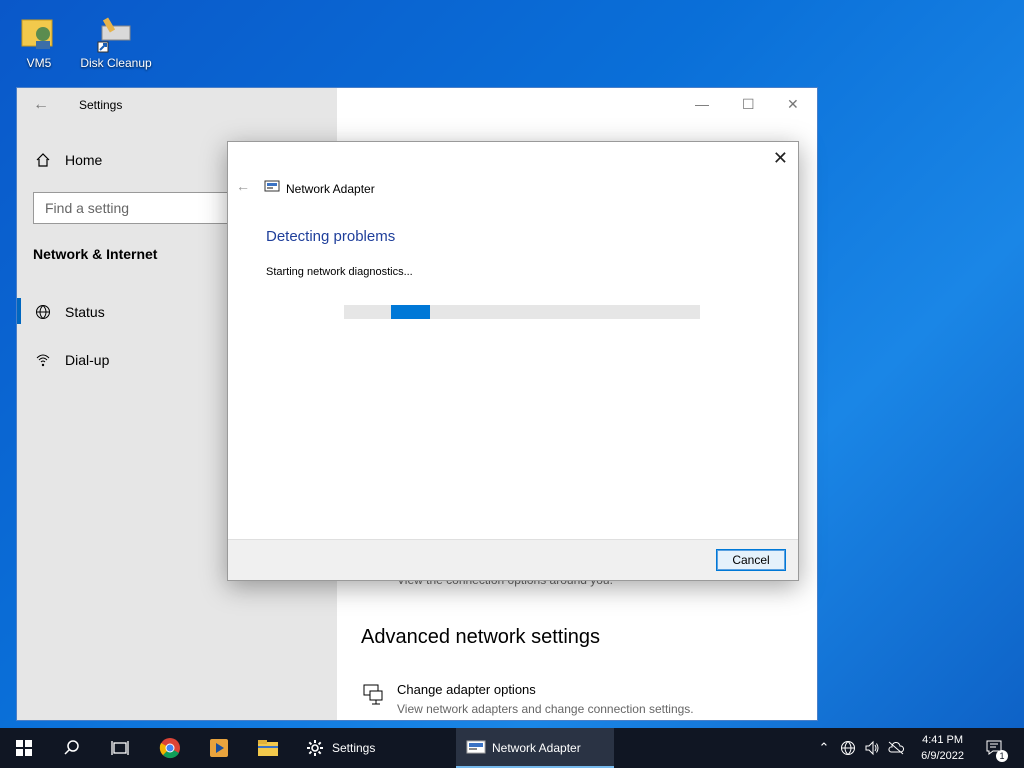 The width and height of the screenshot is (1024, 768). What do you see at coordinates (872, 748) in the screenshot?
I see `volume-icon` at bounding box center [872, 748].